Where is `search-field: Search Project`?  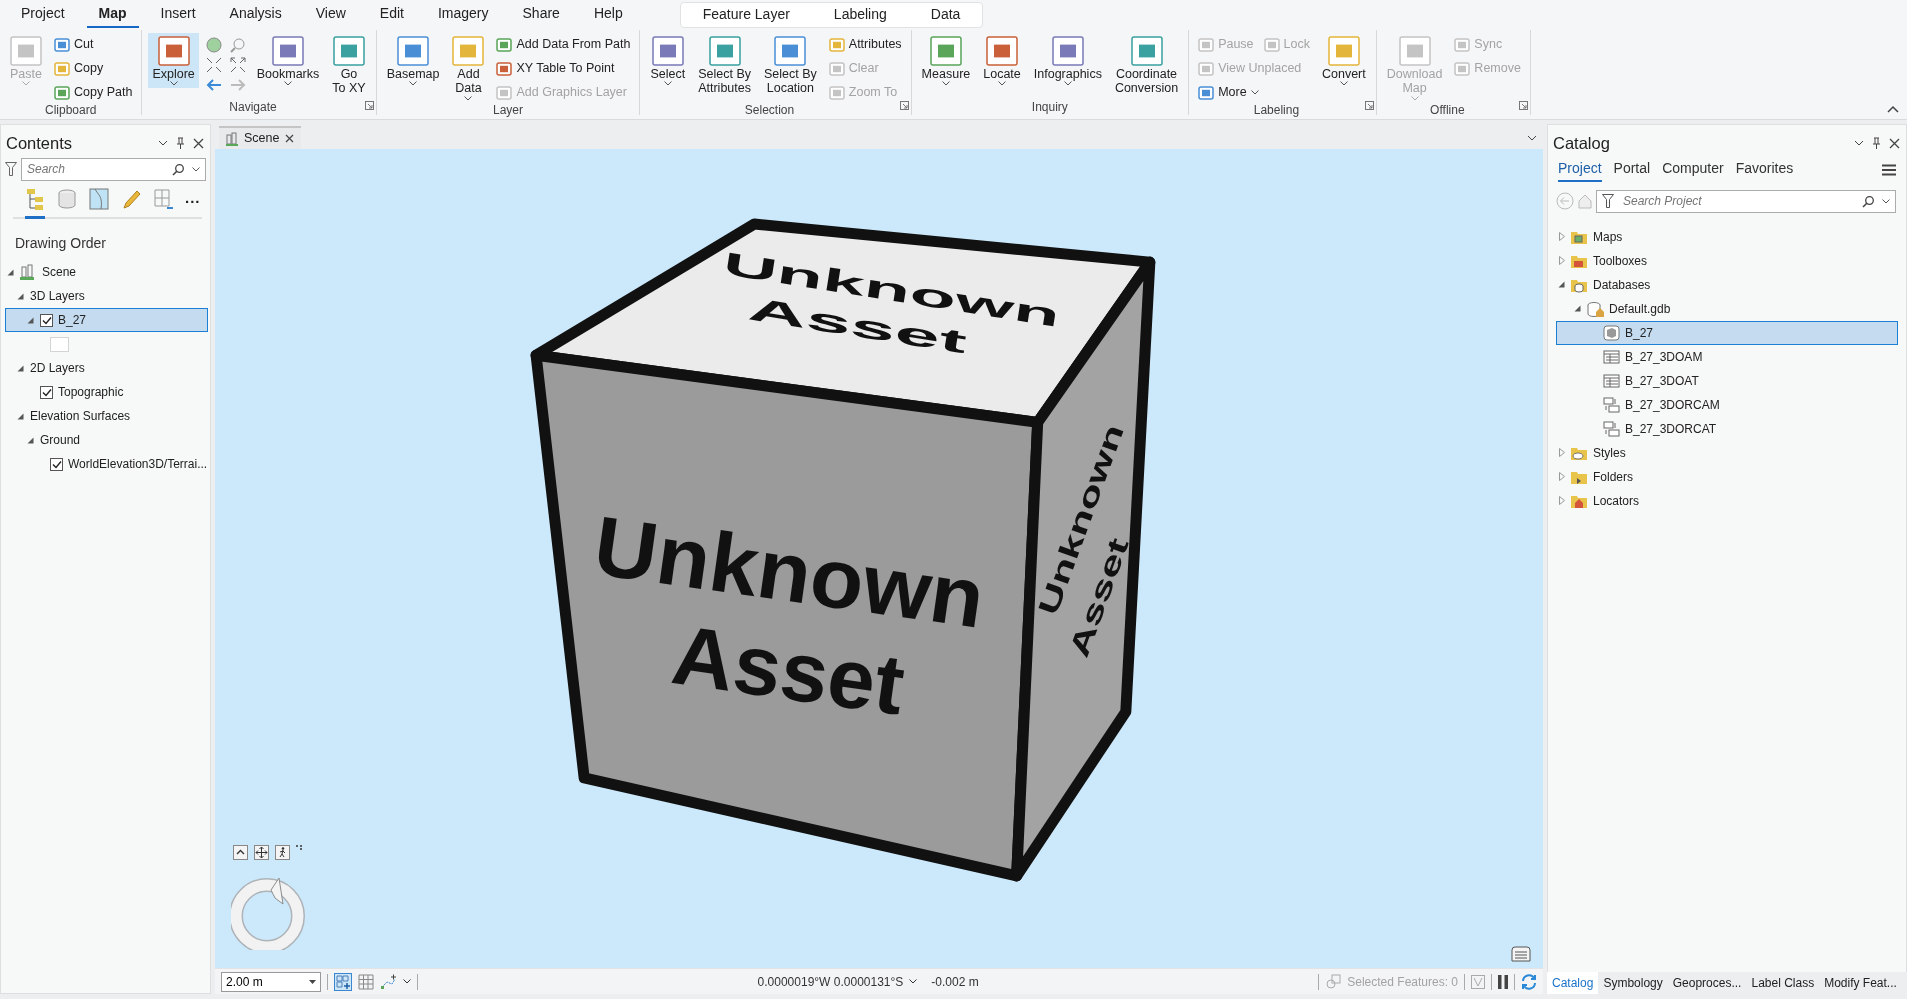
search-field: Search Project is located at coordinates (1746, 201).